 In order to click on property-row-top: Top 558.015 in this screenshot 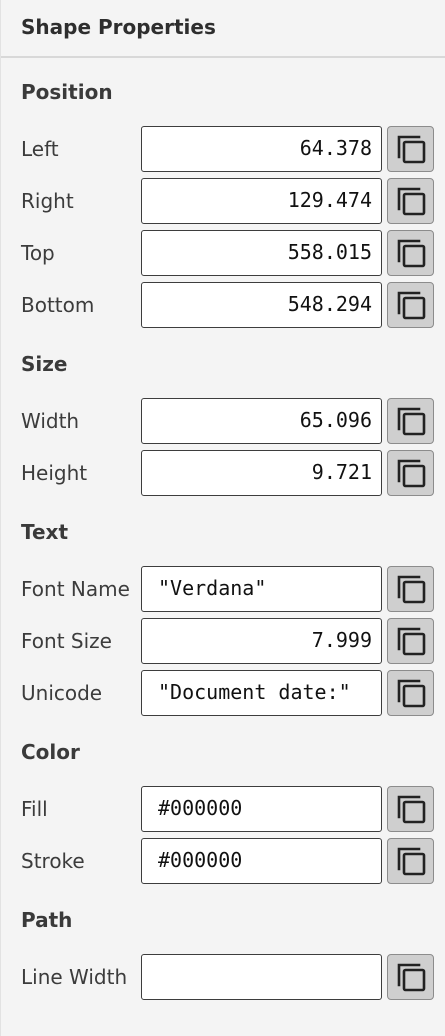, I will do `click(223, 253)`.